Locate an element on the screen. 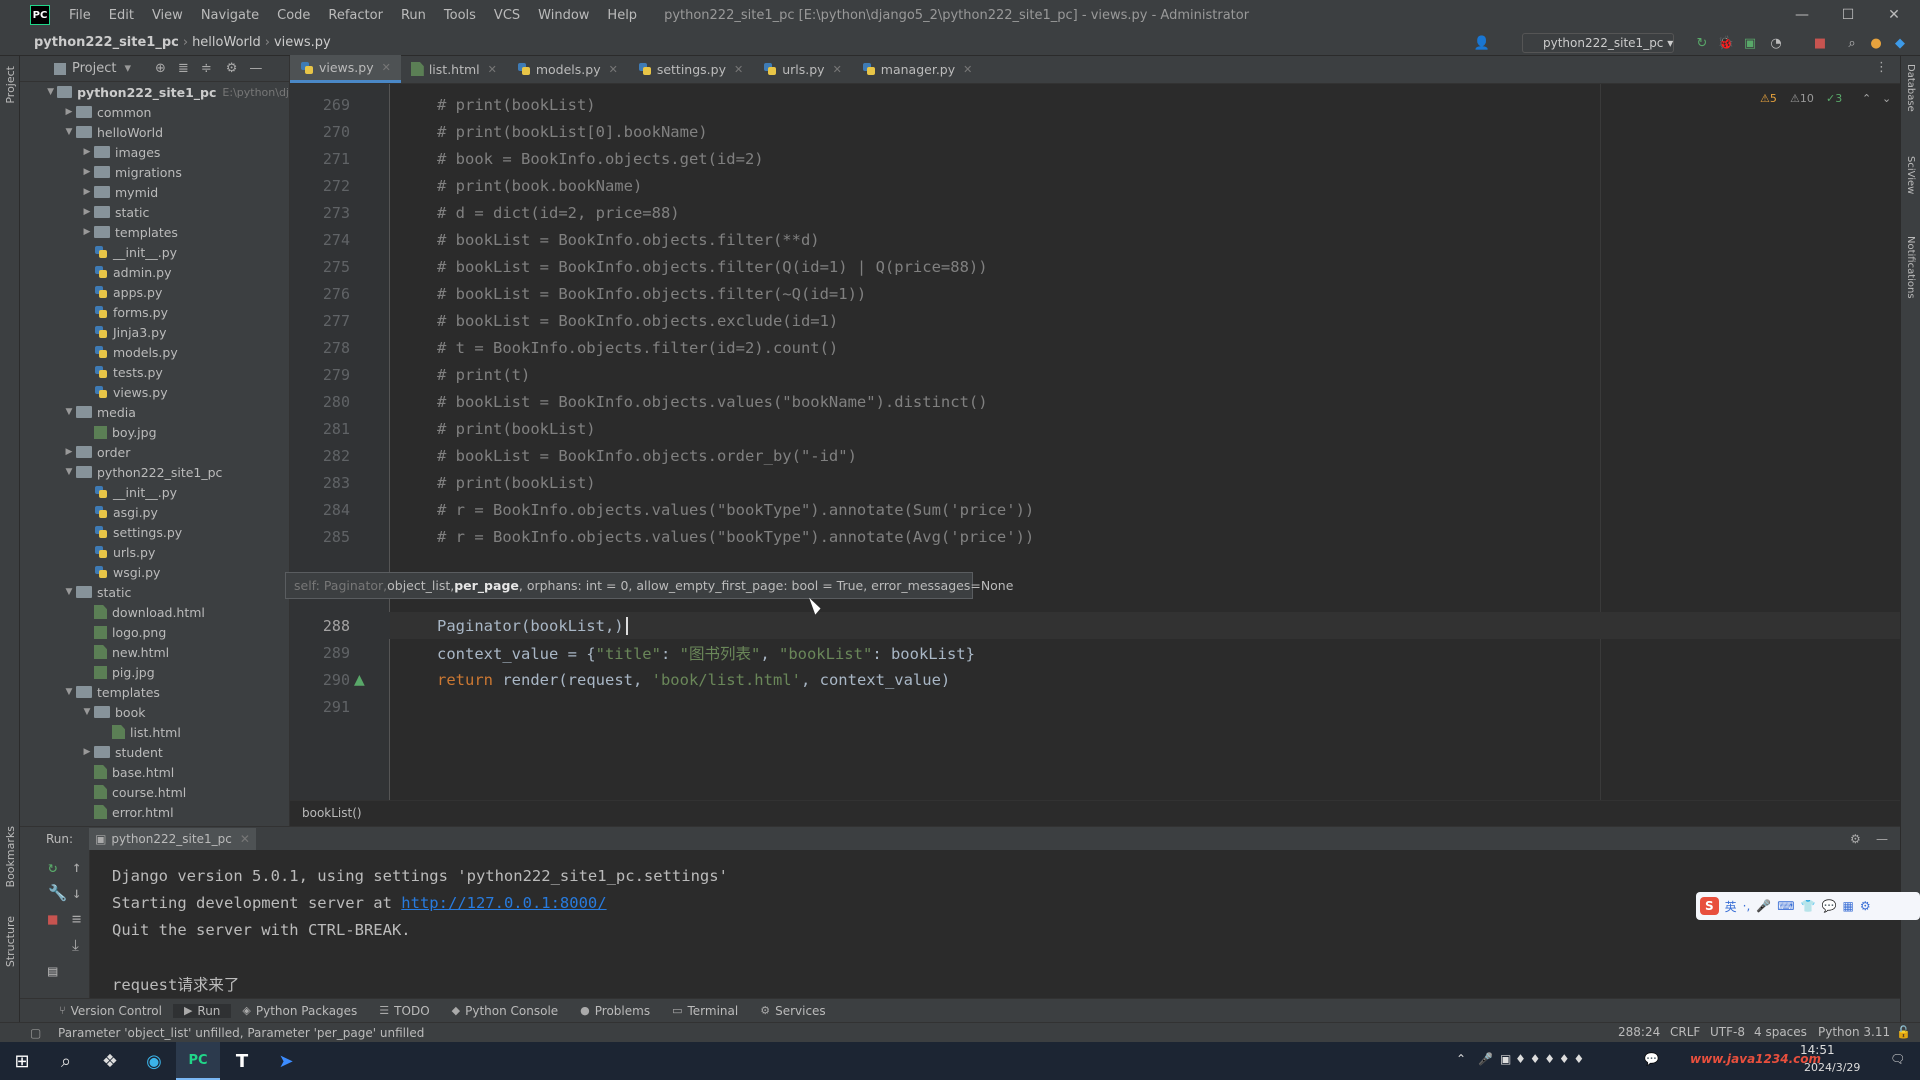 The width and height of the screenshot is (1920, 1080). file-encoding: UTF-8 is located at coordinates (1727, 1032).